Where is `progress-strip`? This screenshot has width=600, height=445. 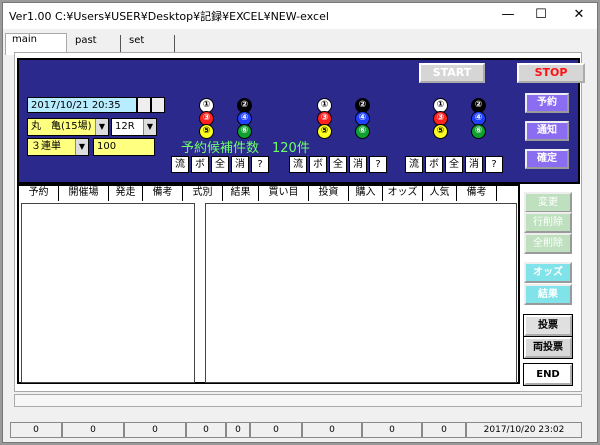 progress-strip is located at coordinates (298, 400).